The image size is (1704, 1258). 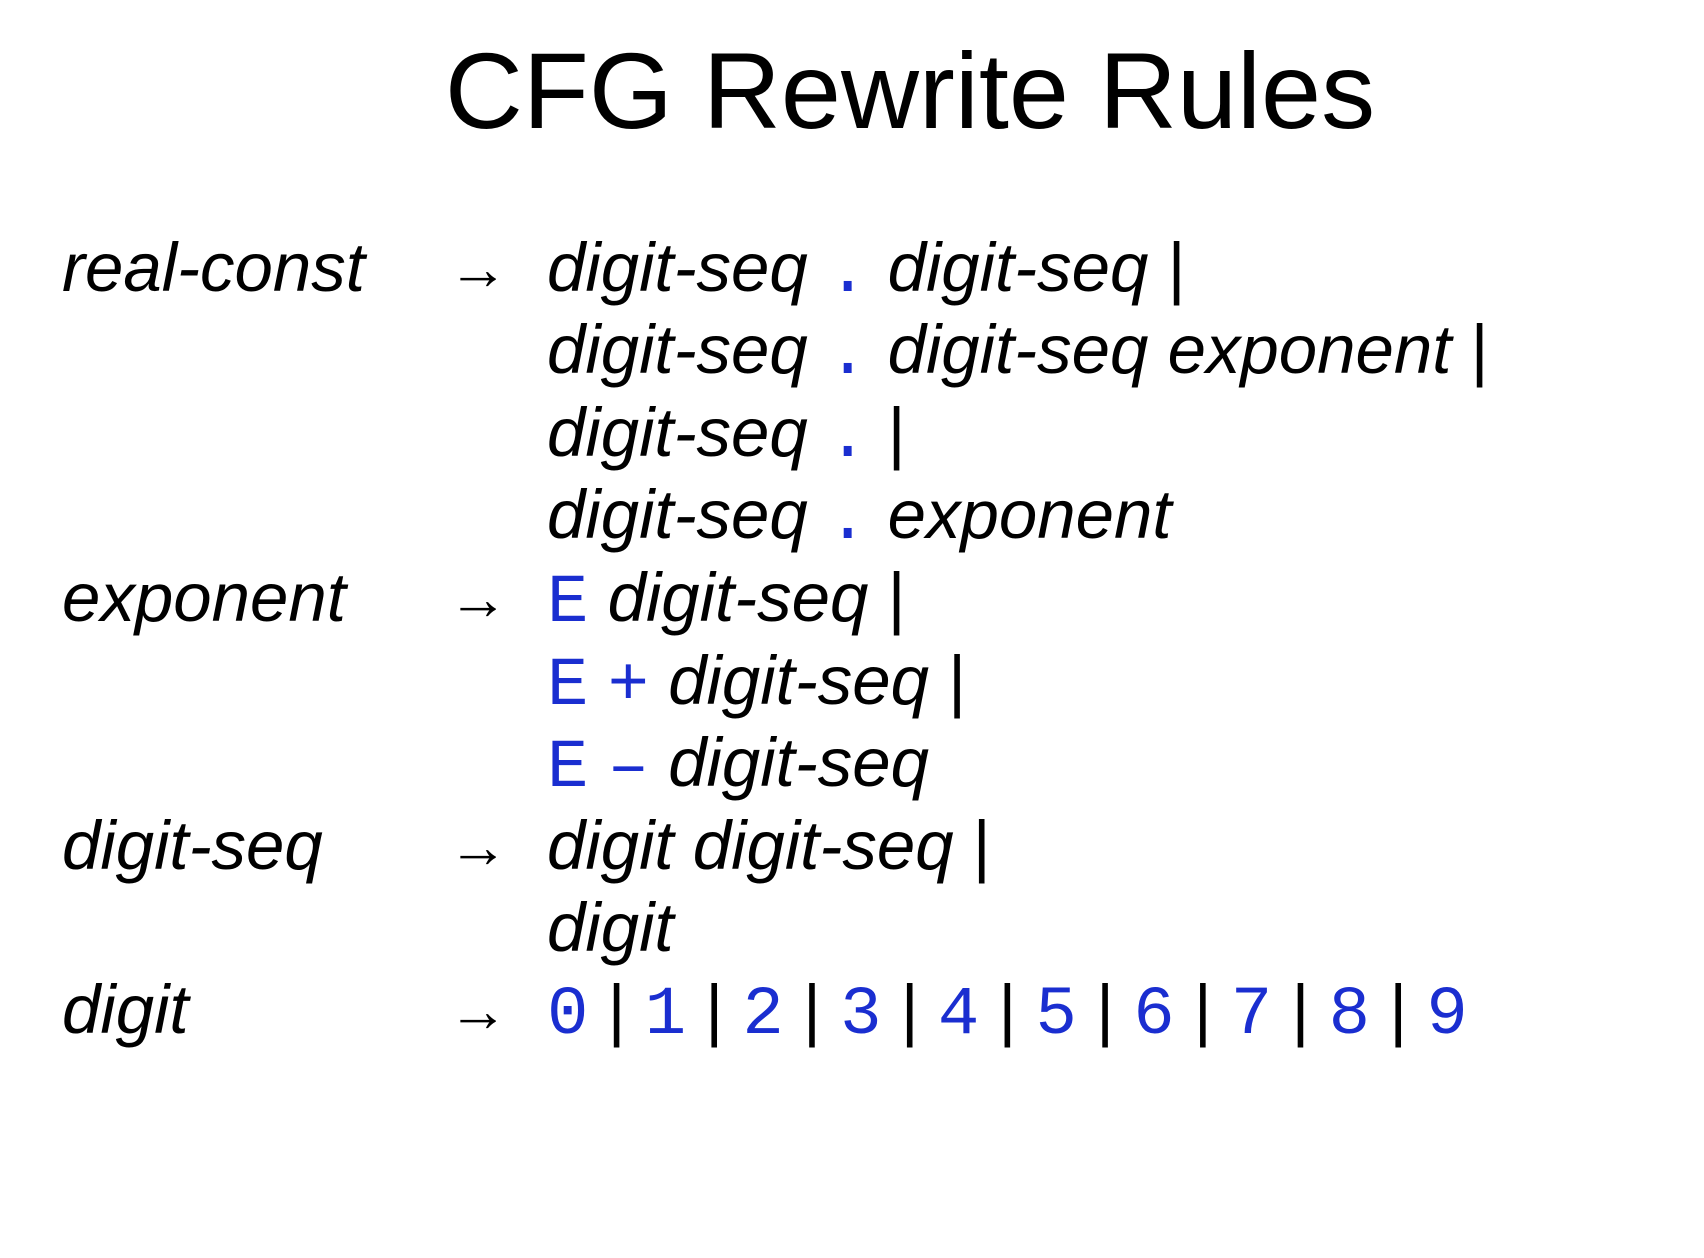 What do you see at coordinates (628, 686) in the screenshot?
I see `terminal-symbol: +` at bounding box center [628, 686].